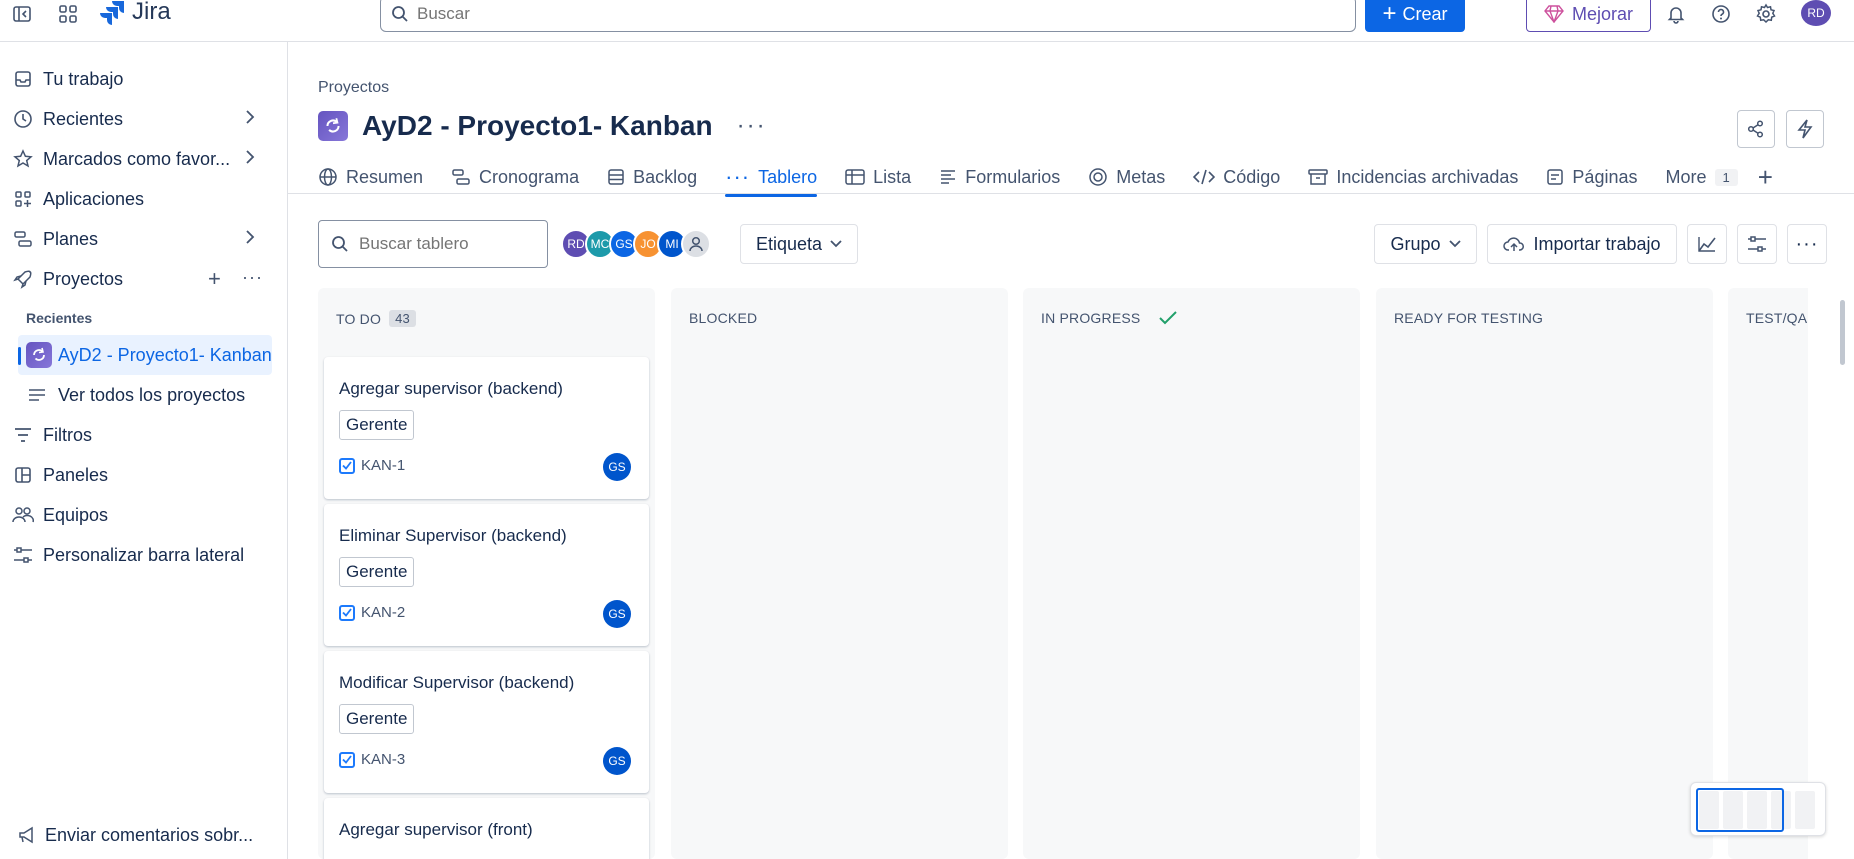 Image resolution: width=1854 pixels, height=859 pixels. What do you see at coordinates (752, 126) in the screenshot?
I see `more-actions-icon: ···` at bounding box center [752, 126].